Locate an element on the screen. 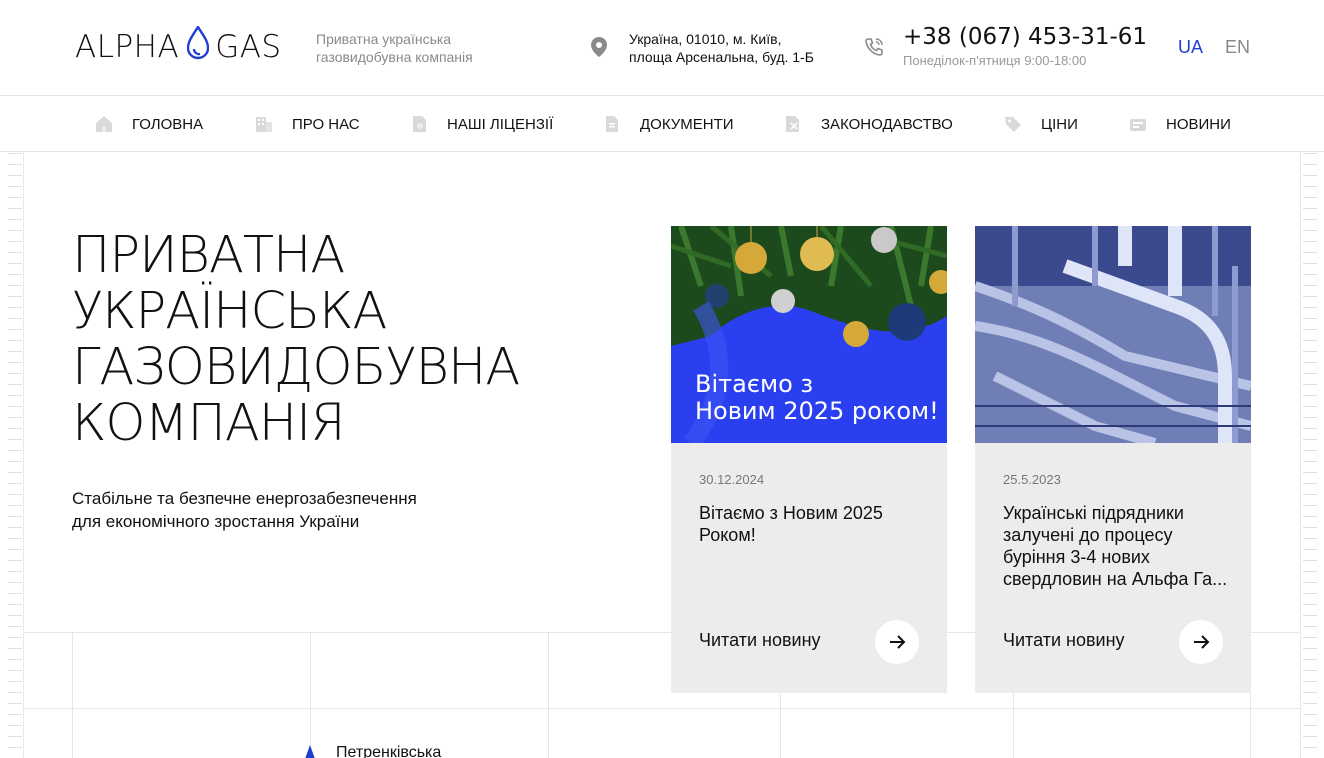  nav-item-label: ЦІНИ is located at coordinates (1059, 124).